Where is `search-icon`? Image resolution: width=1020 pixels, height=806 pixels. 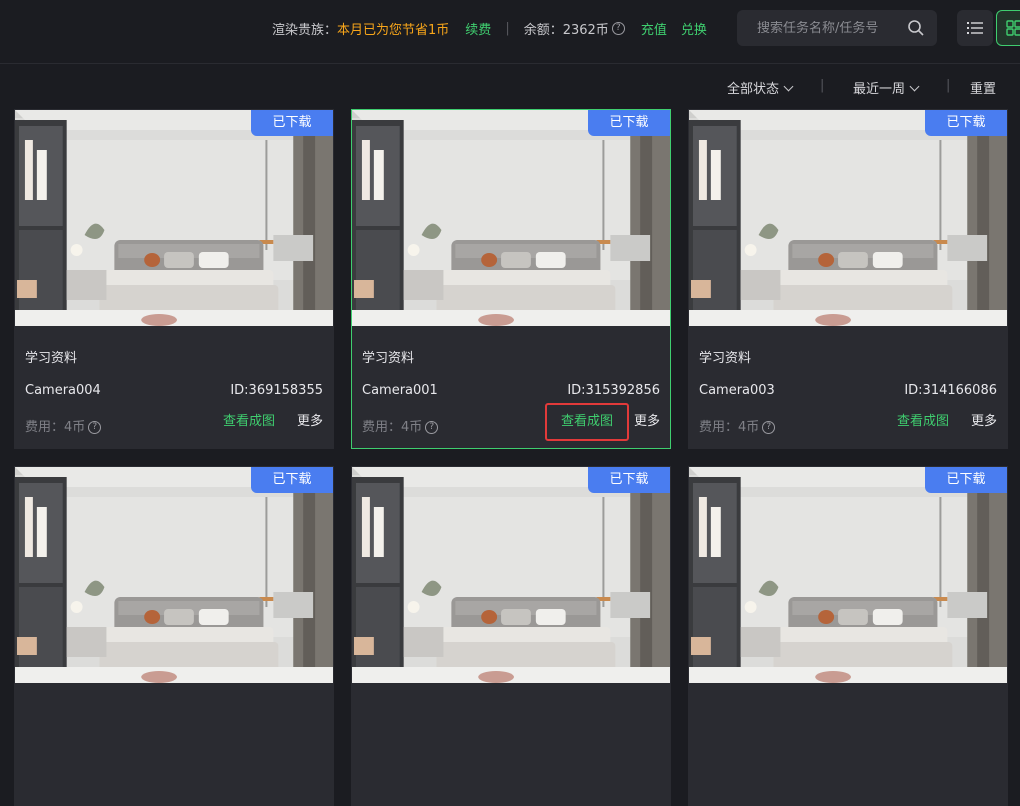 search-icon is located at coordinates (916, 28).